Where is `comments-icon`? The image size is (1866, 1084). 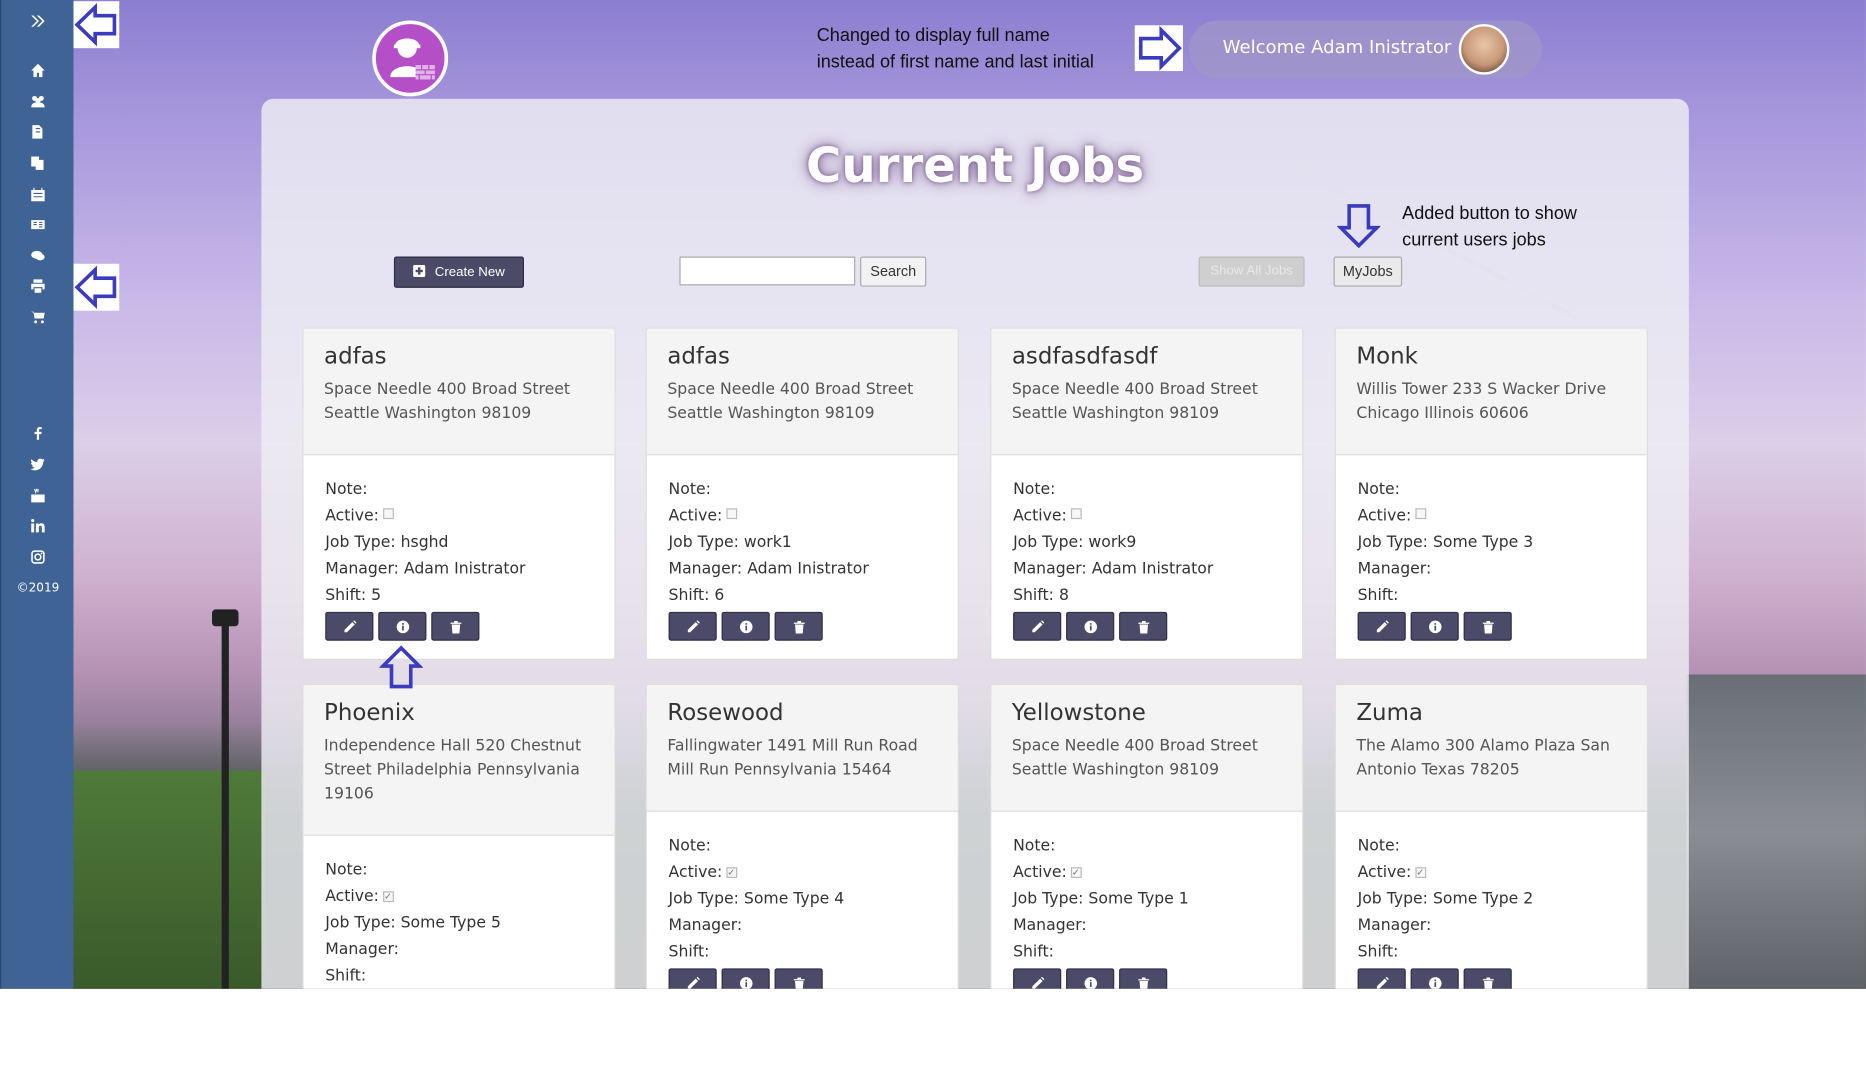
comments-icon is located at coordinates (37, 257).